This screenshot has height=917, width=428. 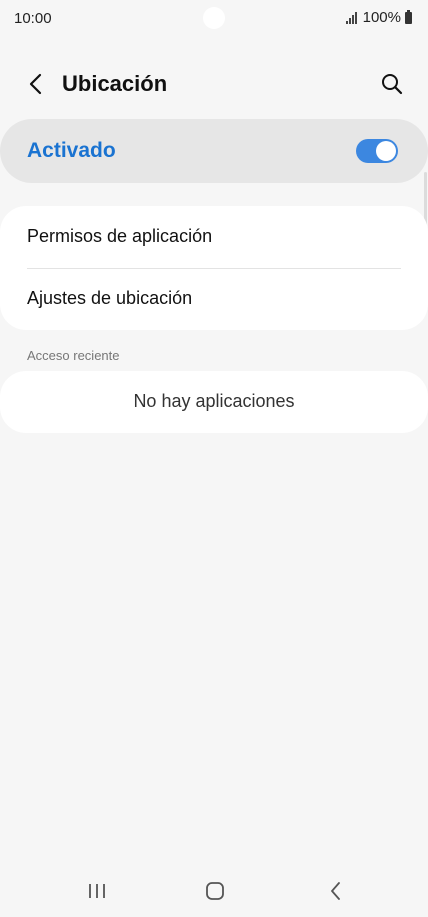 I want to click on location-switch, so click(x=377, y=151).